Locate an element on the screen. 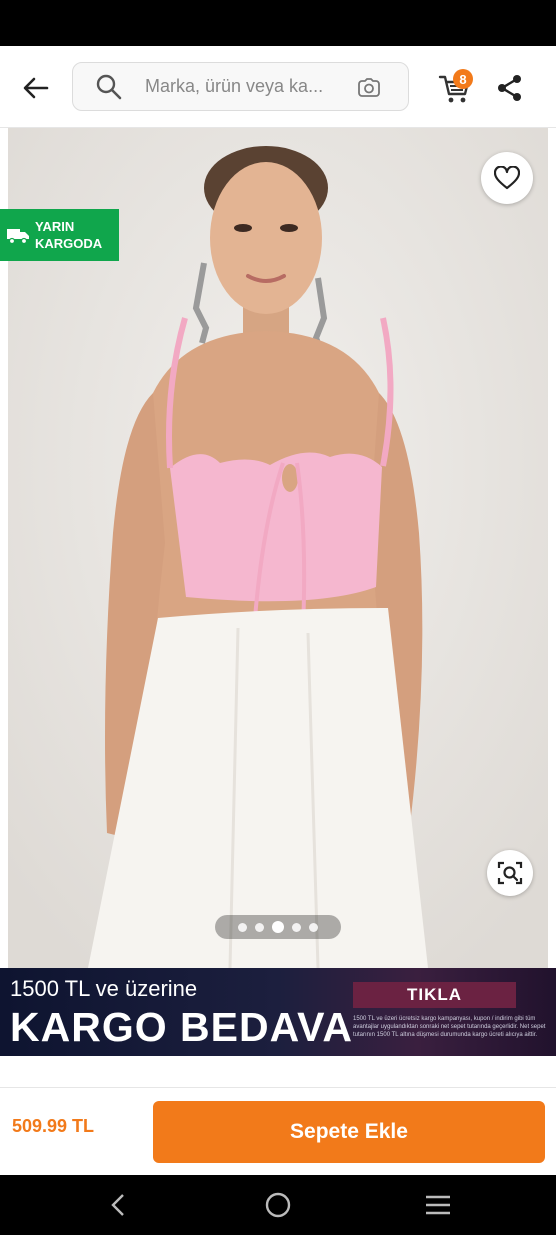 The width and height of the screenshot is (556, 1235). back-arrow-icon is located at coordinates (36, 88).